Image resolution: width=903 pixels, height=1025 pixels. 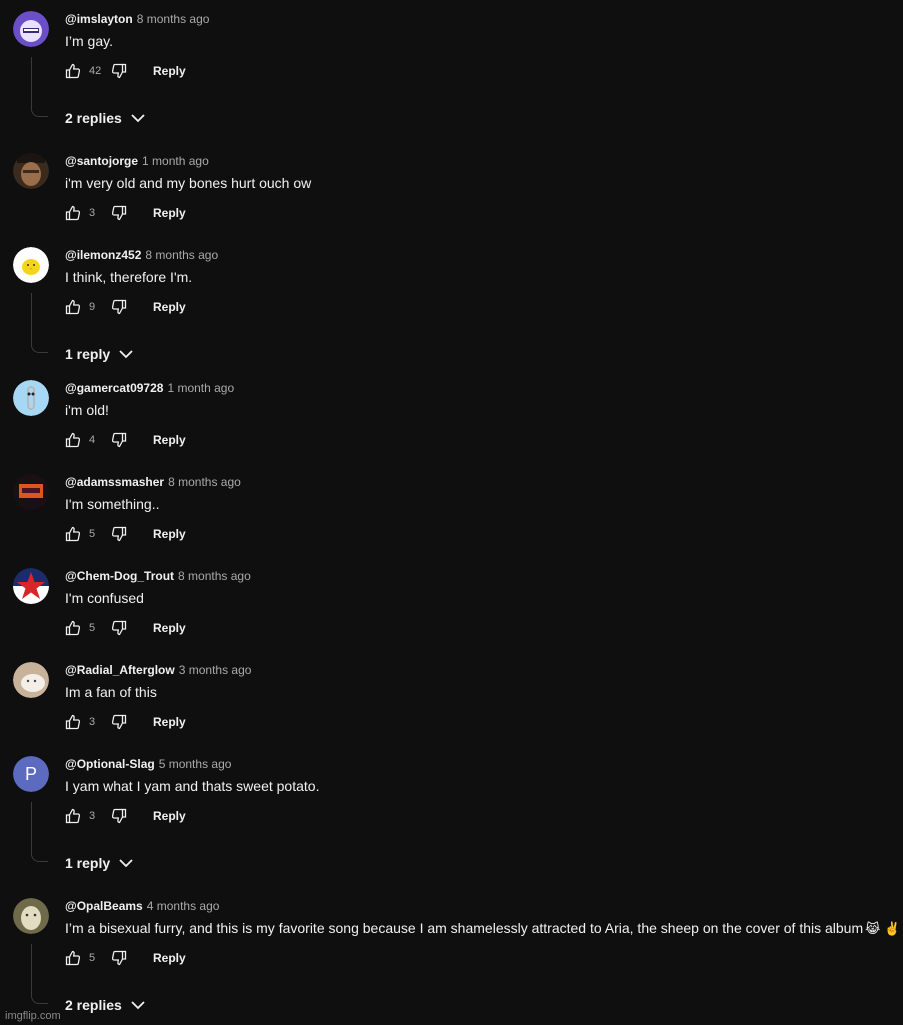 What do you see at coordinates (120, 670) in the screenshot?
I see `author-name: @Radial_Afterglow` at bounding box center [120, 670].